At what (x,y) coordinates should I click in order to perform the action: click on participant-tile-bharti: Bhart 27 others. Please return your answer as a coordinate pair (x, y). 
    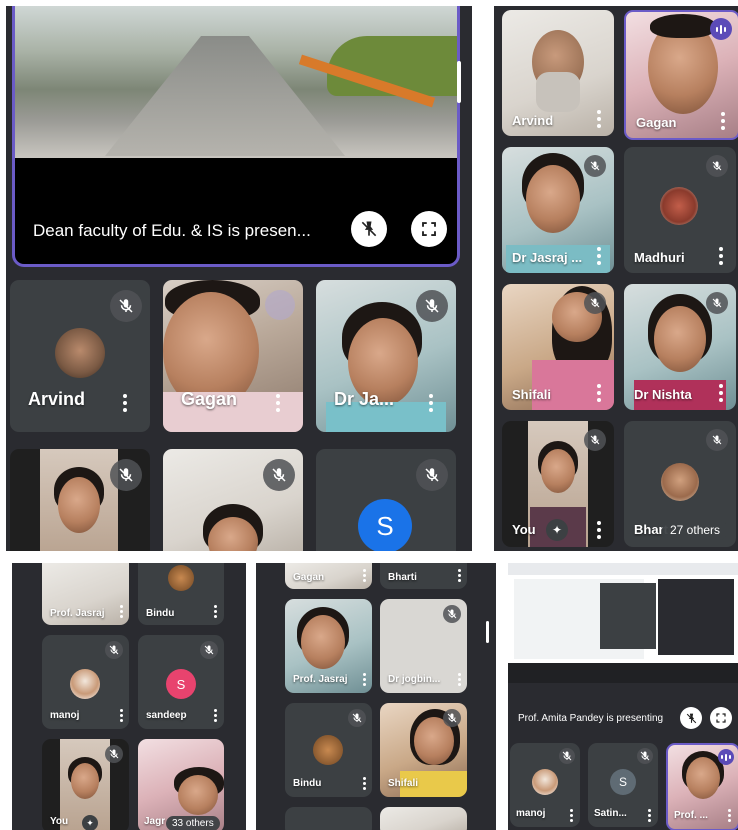
    Looking at the image, I should click on (680, 484).